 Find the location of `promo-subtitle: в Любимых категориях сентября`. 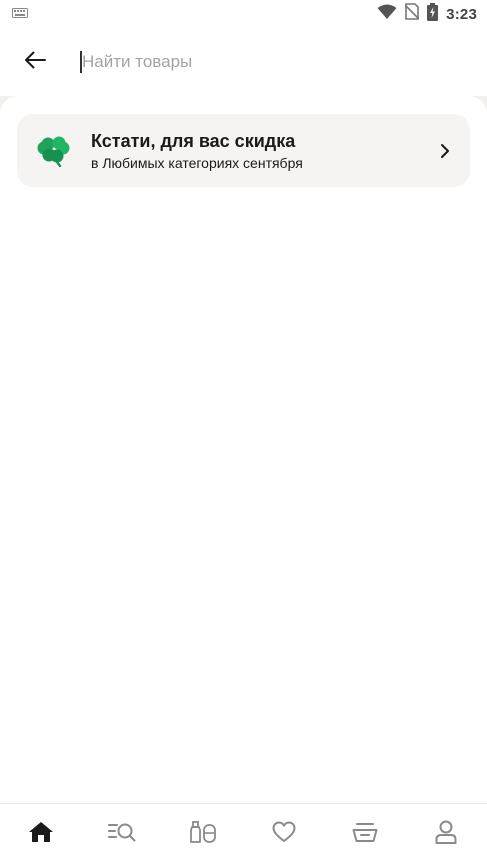

promo-subtitle: в Любимых категориях сентября is located at coordinates (197, 162).